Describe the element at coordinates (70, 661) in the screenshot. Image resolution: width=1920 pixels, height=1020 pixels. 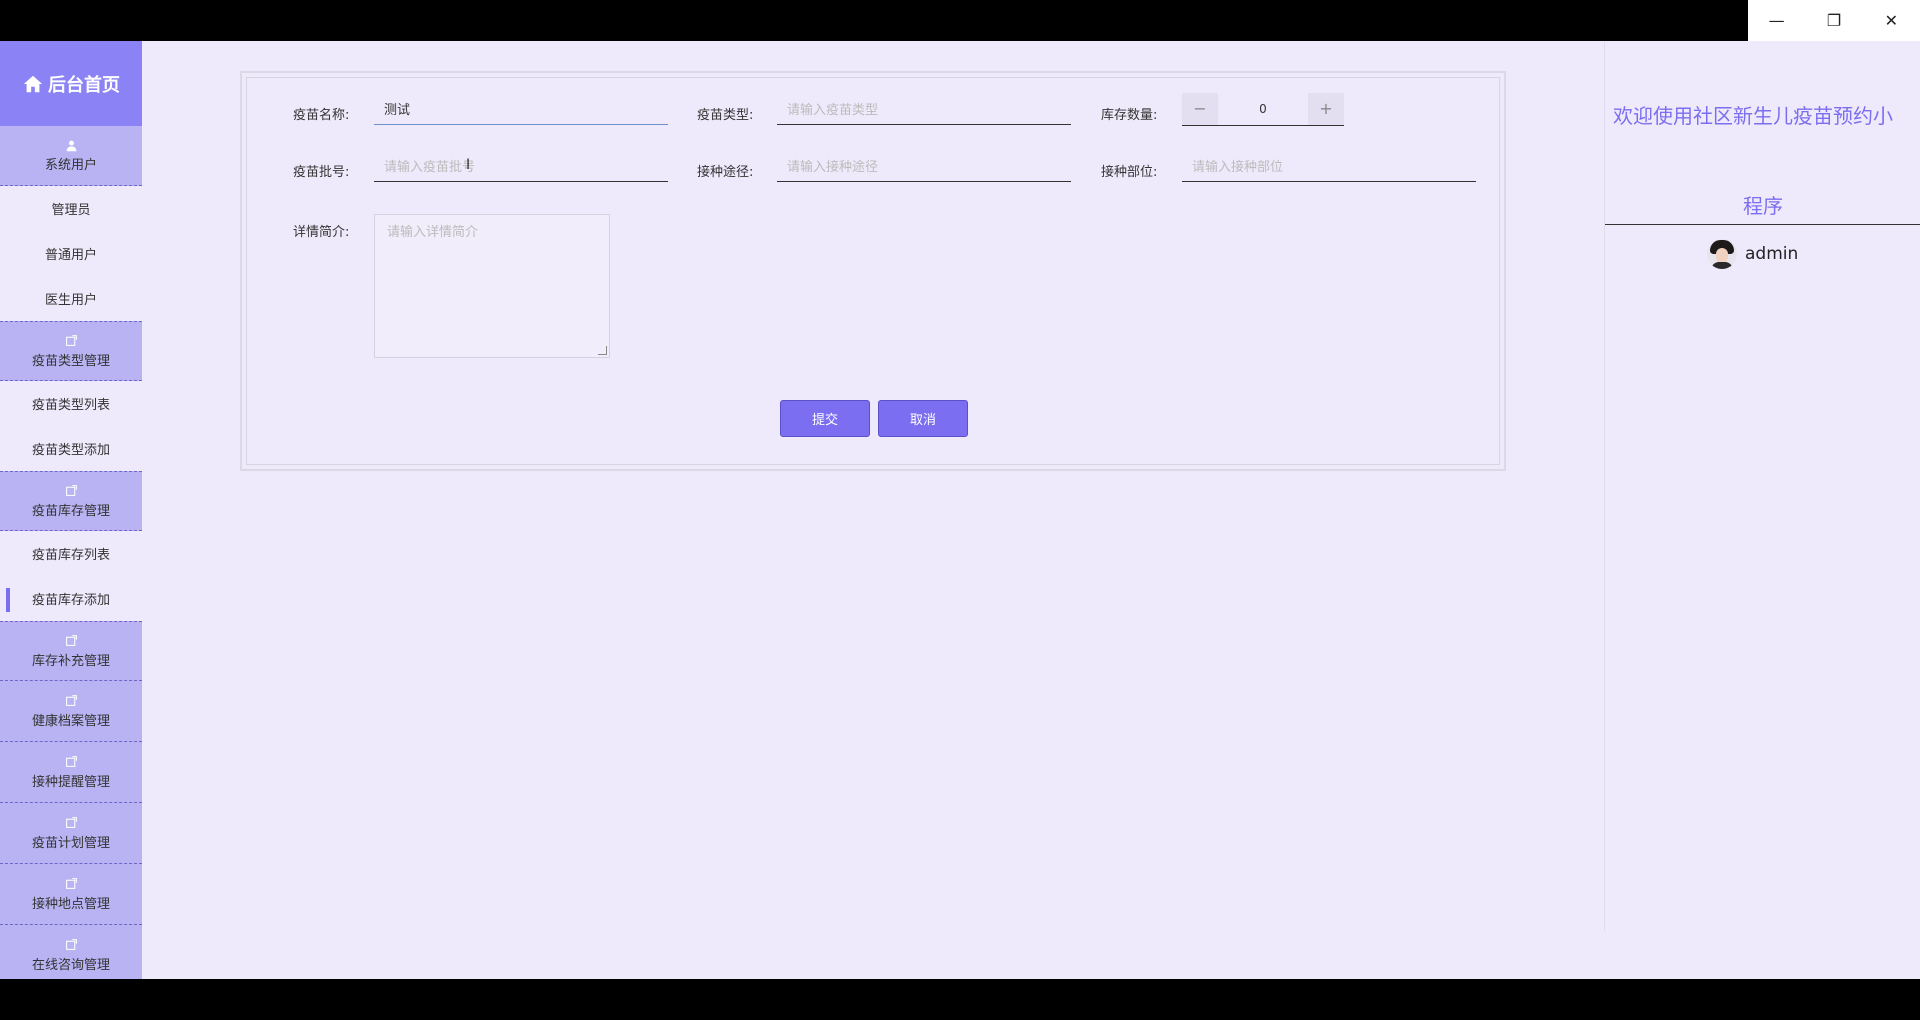
I see `group-label: 库存补充管理` at that location.